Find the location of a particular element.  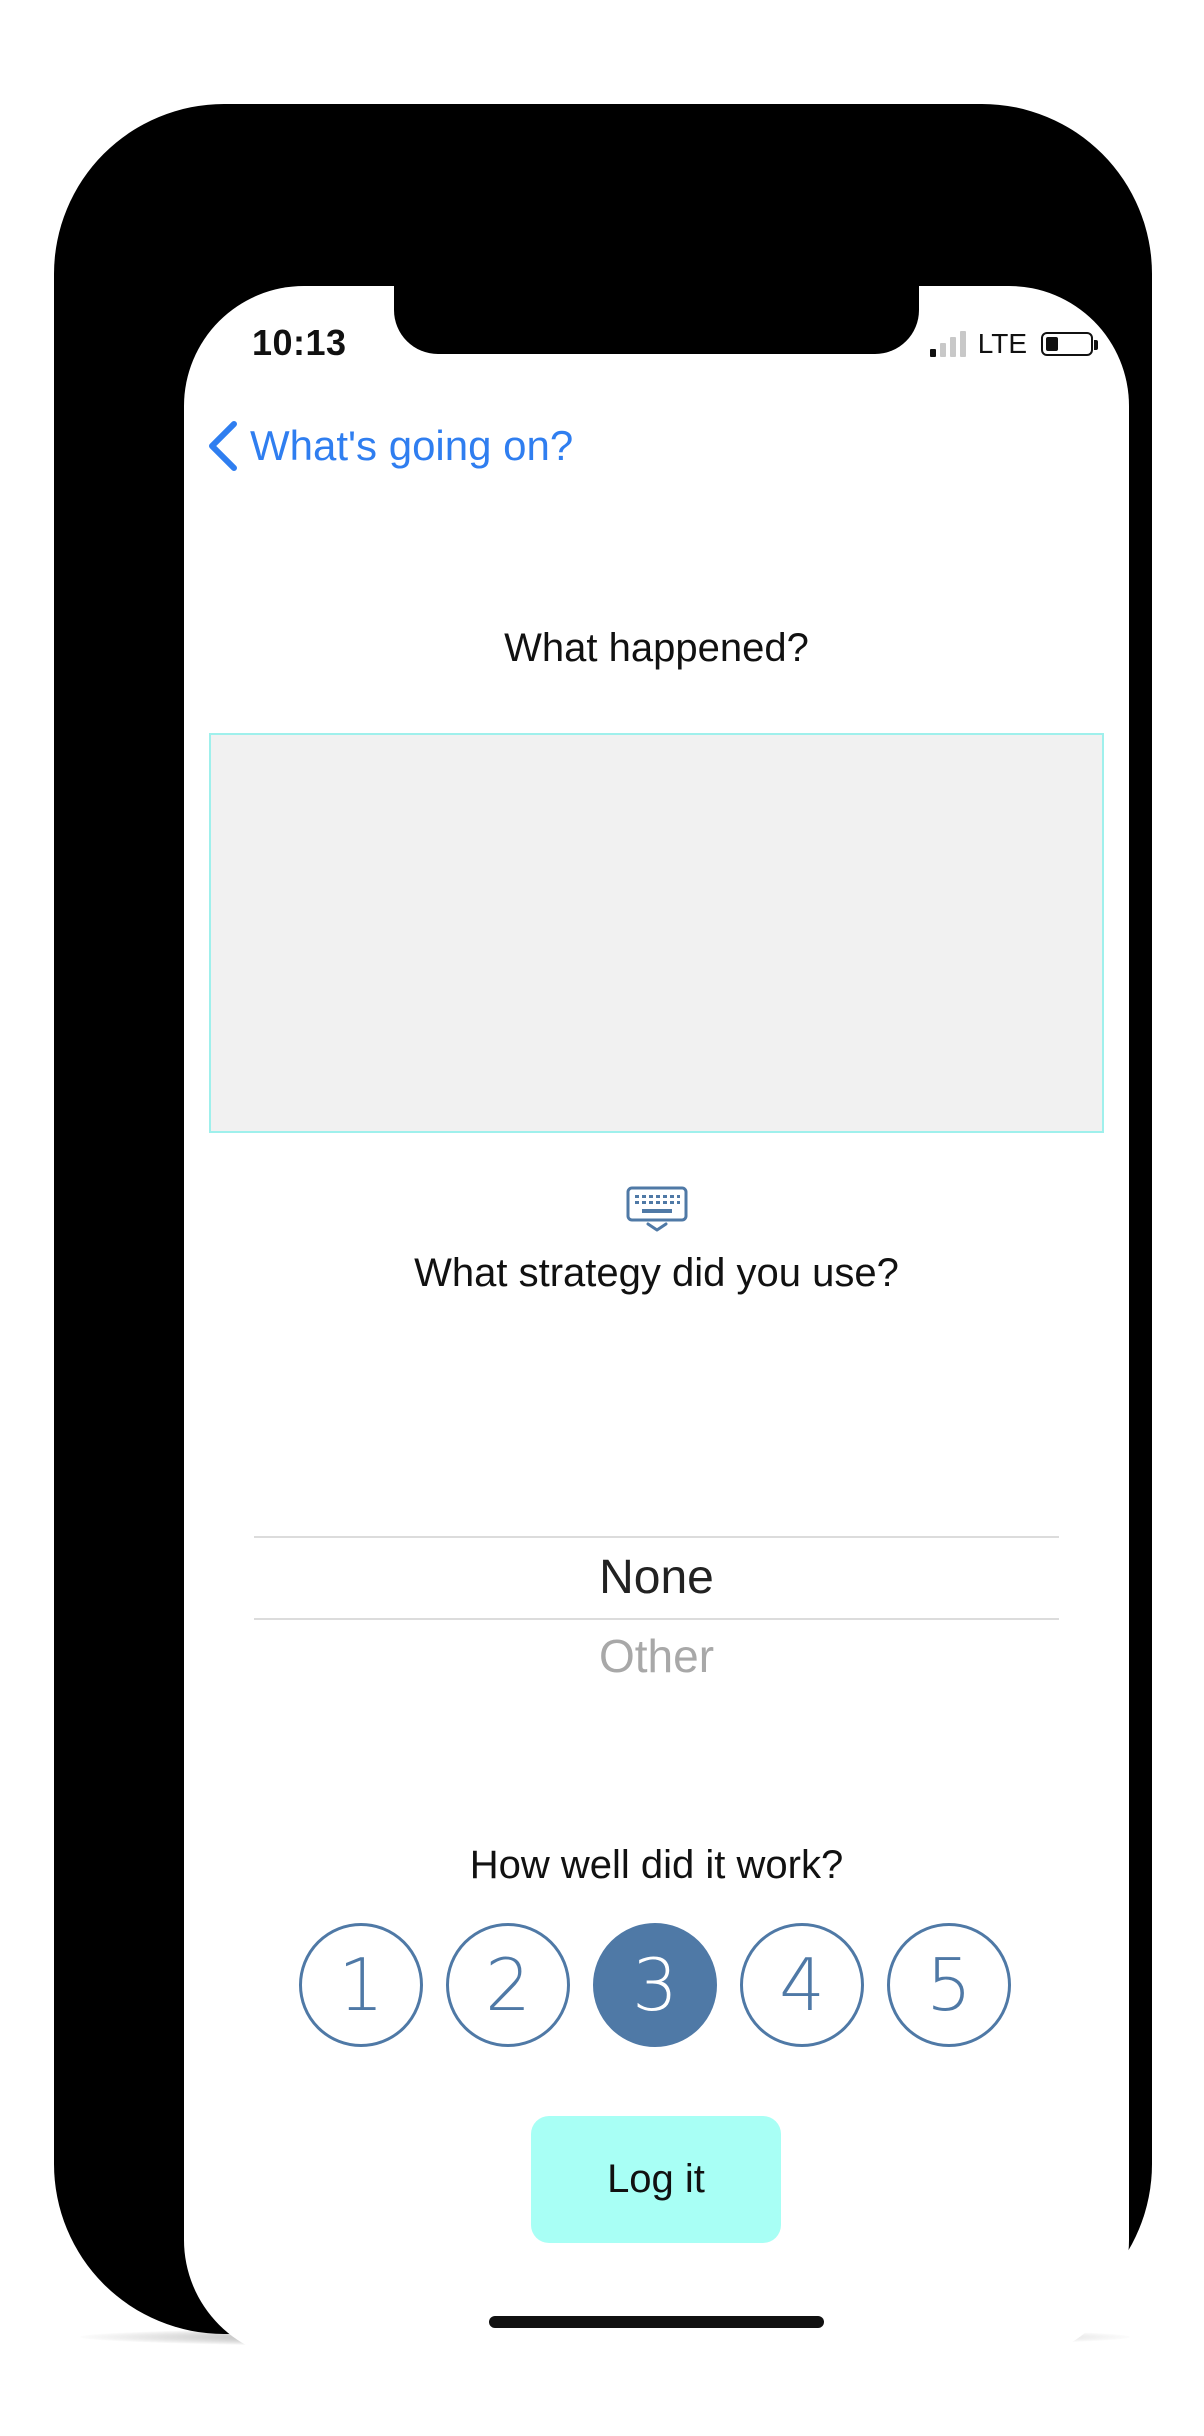

what-happened-label: What happened? is located at coordinates (656, 648).